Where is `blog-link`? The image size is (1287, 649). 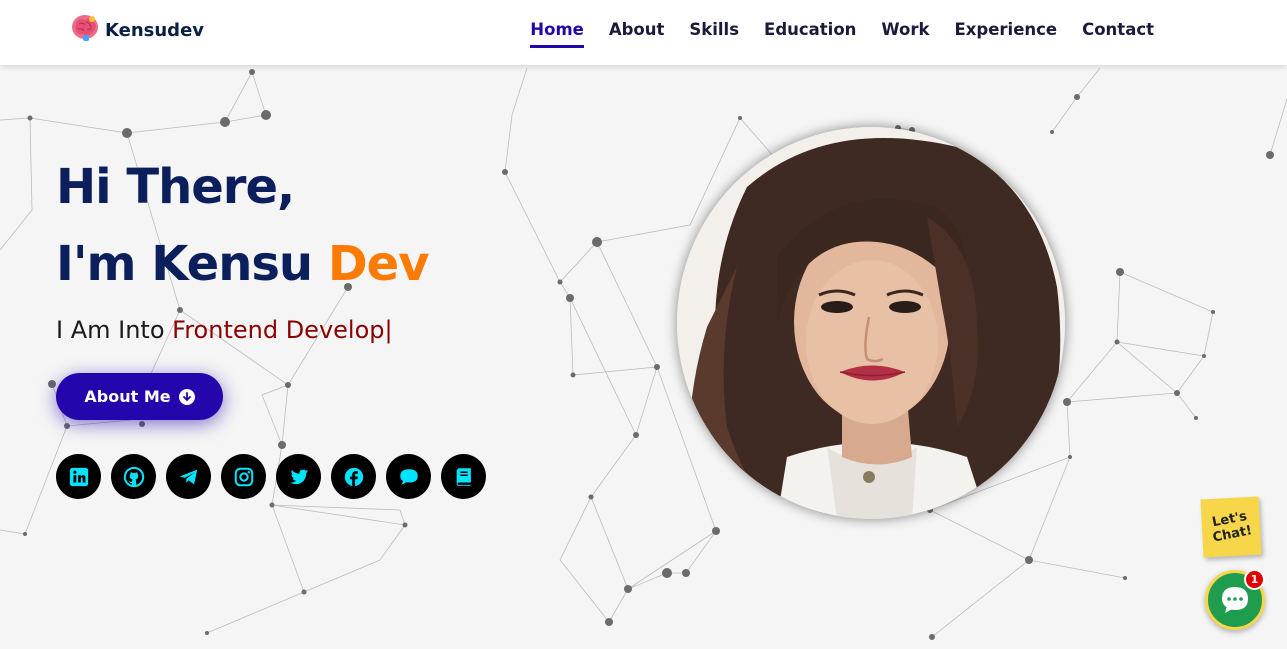 blog-link is located at coordinates (463, 476).